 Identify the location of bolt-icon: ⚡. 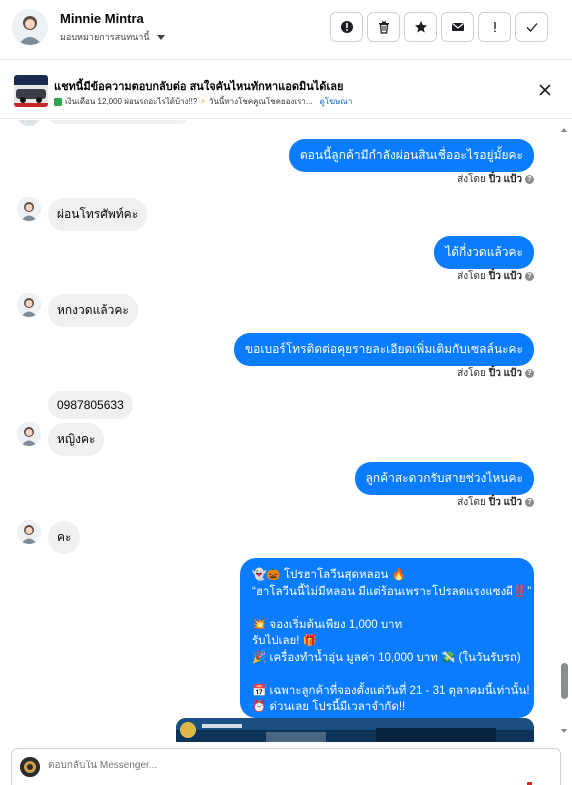
(203, 101).